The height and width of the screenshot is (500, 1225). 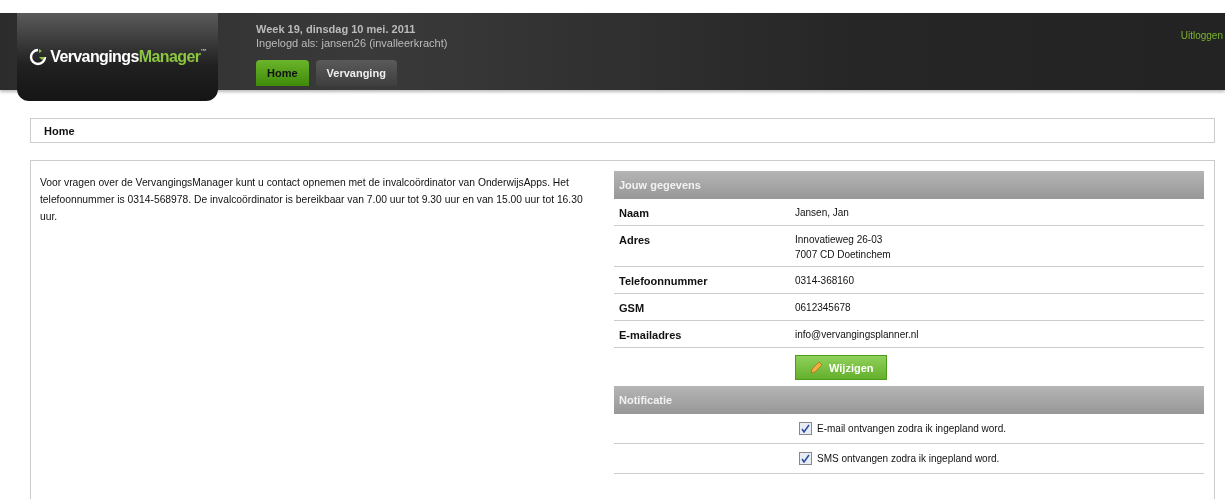 I want to click on logout-link: Uitloggen, so click(x=1201, y=35).